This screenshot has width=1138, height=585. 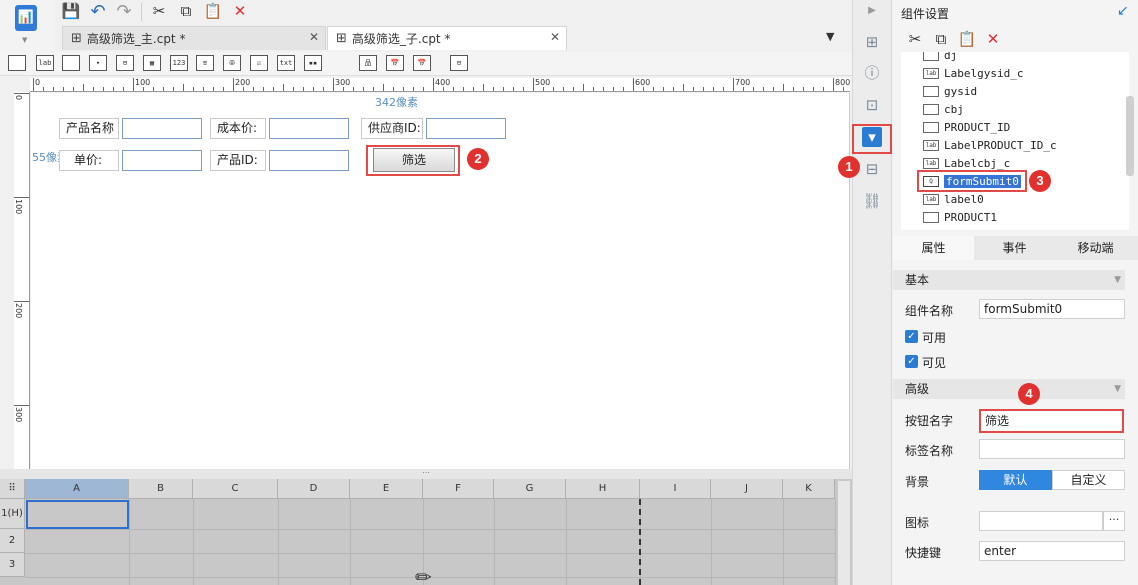 What do you see at coordinates (205, 63) in the screenshot?
I see `textarea-widget-icon: ≡` at bounding box center [205, 63].